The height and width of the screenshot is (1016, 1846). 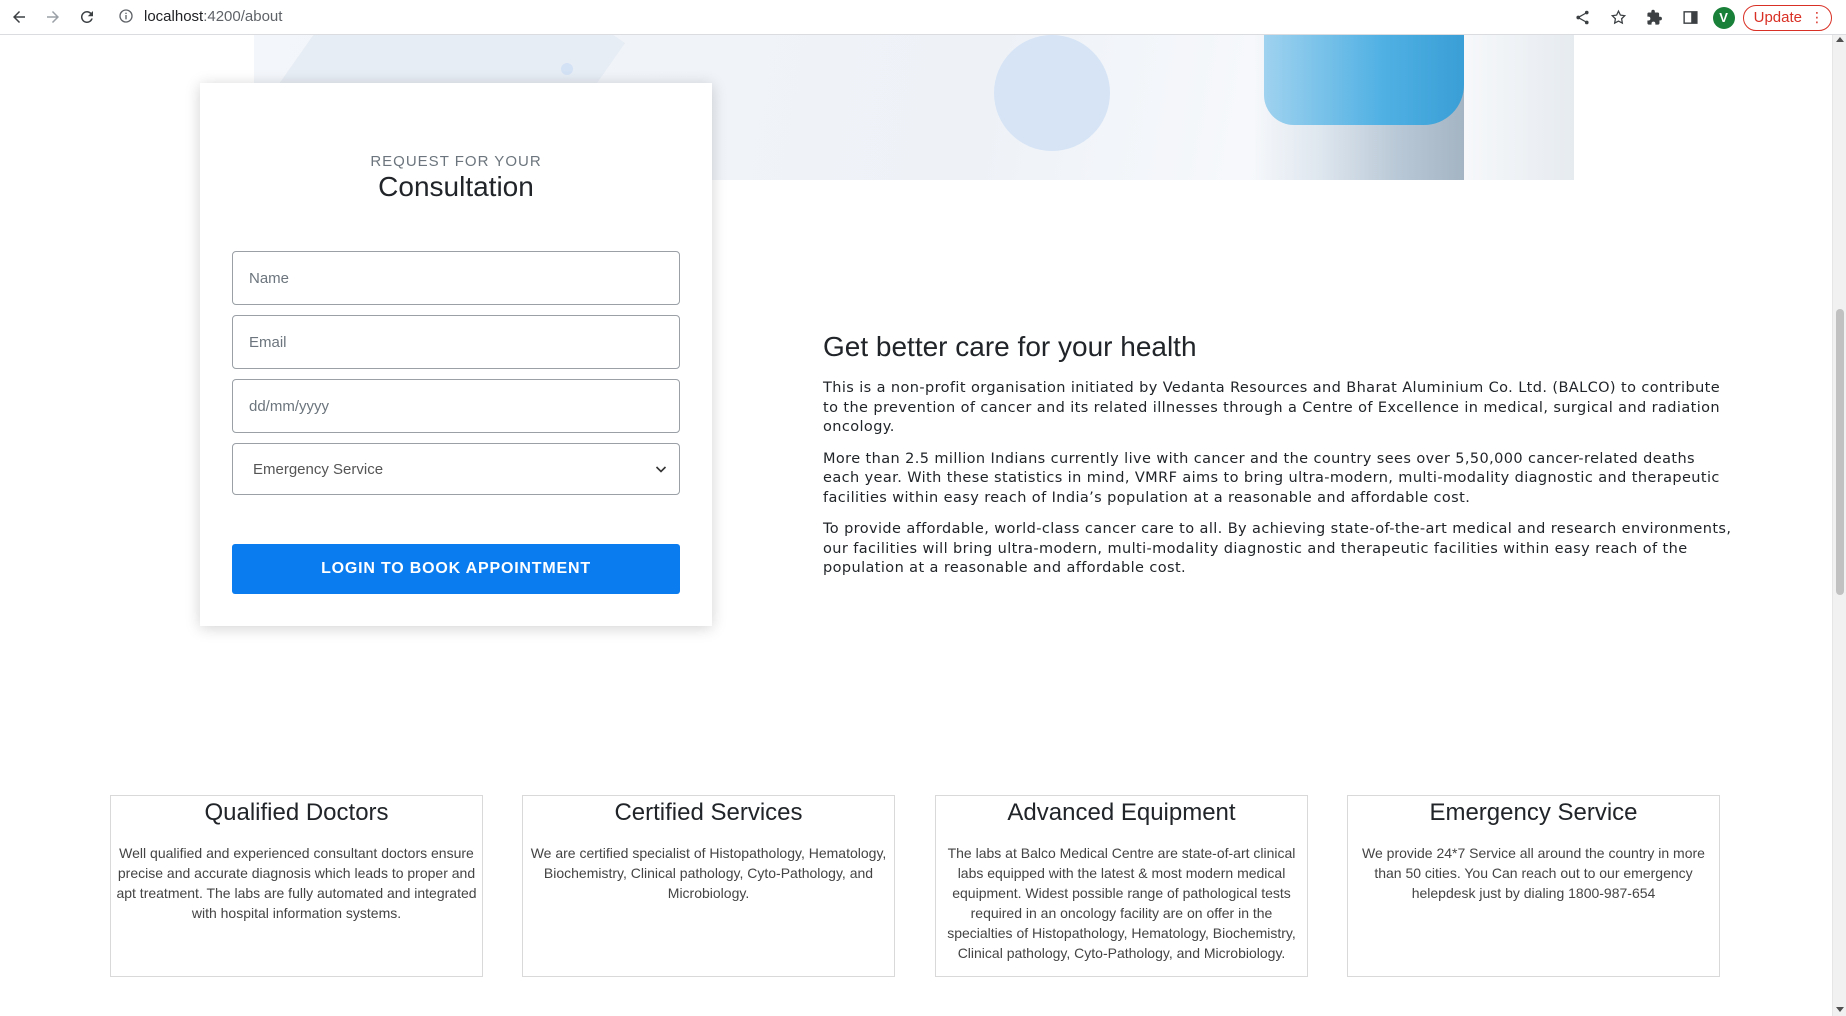 I want to click on feature-title: Advanced Equipment, so click(x=1121, y=812).